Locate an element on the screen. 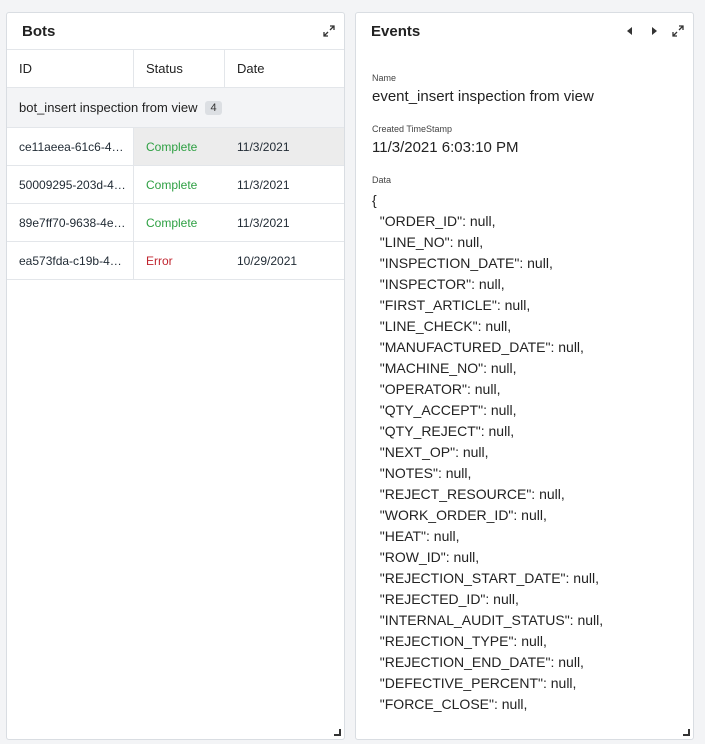 This screenshot has width=705, height=744. json-line: "WORK_ORDER_ID": null, is located at coordinates (459, 515).